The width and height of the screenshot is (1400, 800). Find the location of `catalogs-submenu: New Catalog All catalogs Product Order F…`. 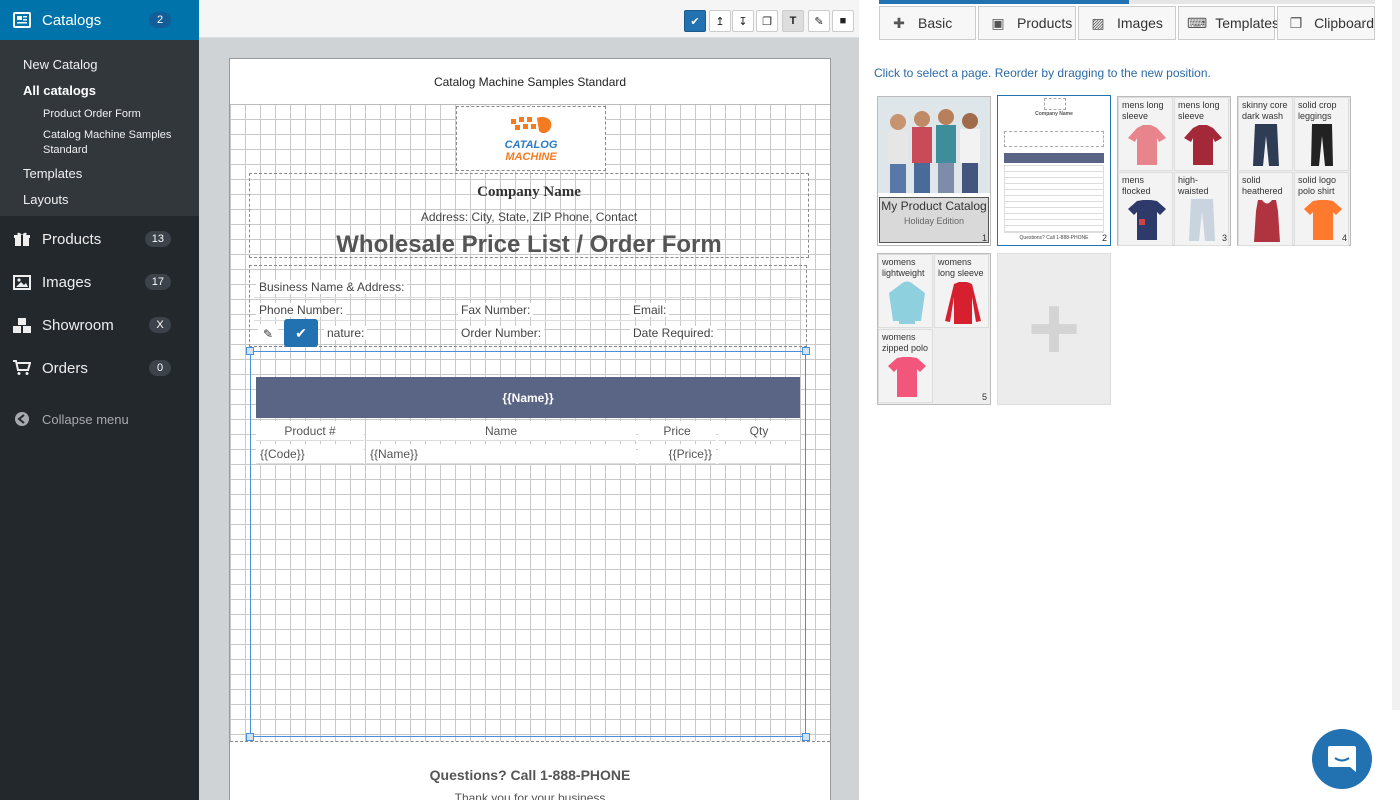

catalogs-submenu: New Catalog All catalogs Product Order F… is located at coordinates (99, 128).